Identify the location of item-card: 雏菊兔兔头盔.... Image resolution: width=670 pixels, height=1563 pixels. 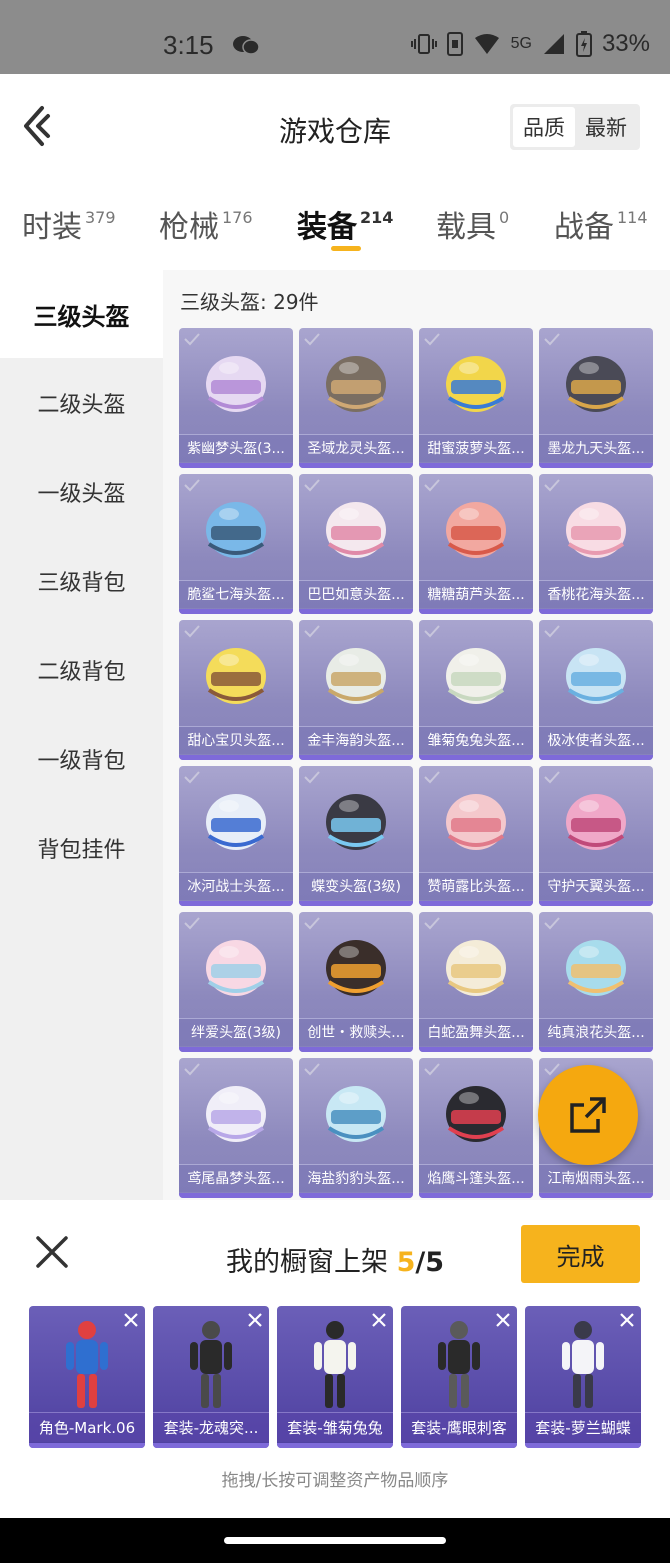
(476, 690).